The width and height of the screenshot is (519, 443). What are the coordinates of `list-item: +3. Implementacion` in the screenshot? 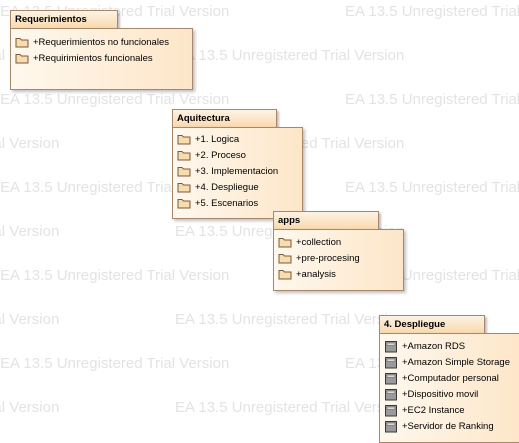 It's located at (227, 171).